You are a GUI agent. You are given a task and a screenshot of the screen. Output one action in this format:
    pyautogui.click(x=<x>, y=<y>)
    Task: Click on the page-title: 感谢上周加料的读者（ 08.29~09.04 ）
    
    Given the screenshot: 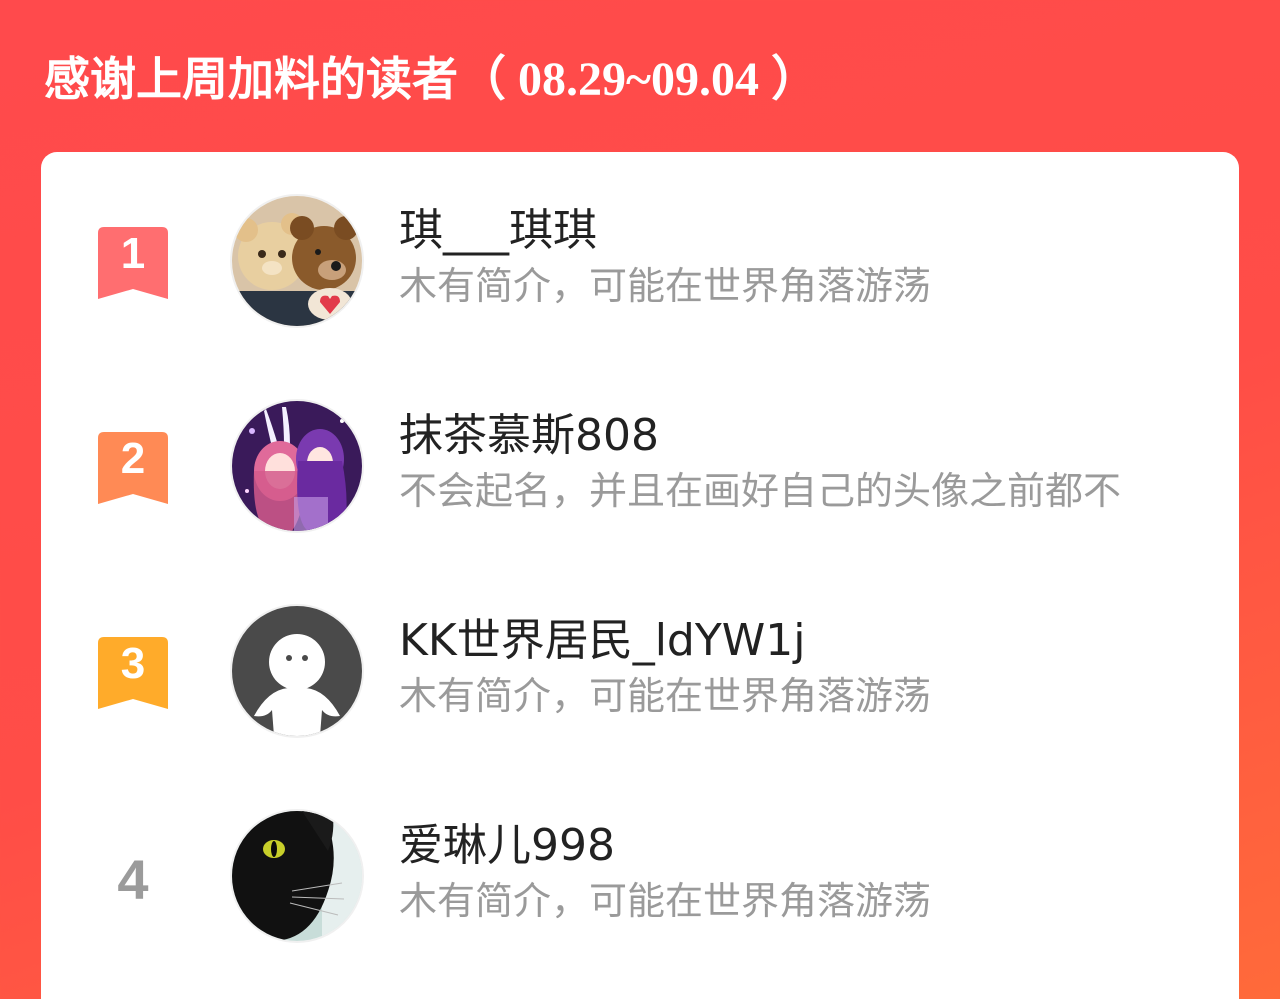 What is the action you would take?
    pyautogui.click(x=431, y=79)
    